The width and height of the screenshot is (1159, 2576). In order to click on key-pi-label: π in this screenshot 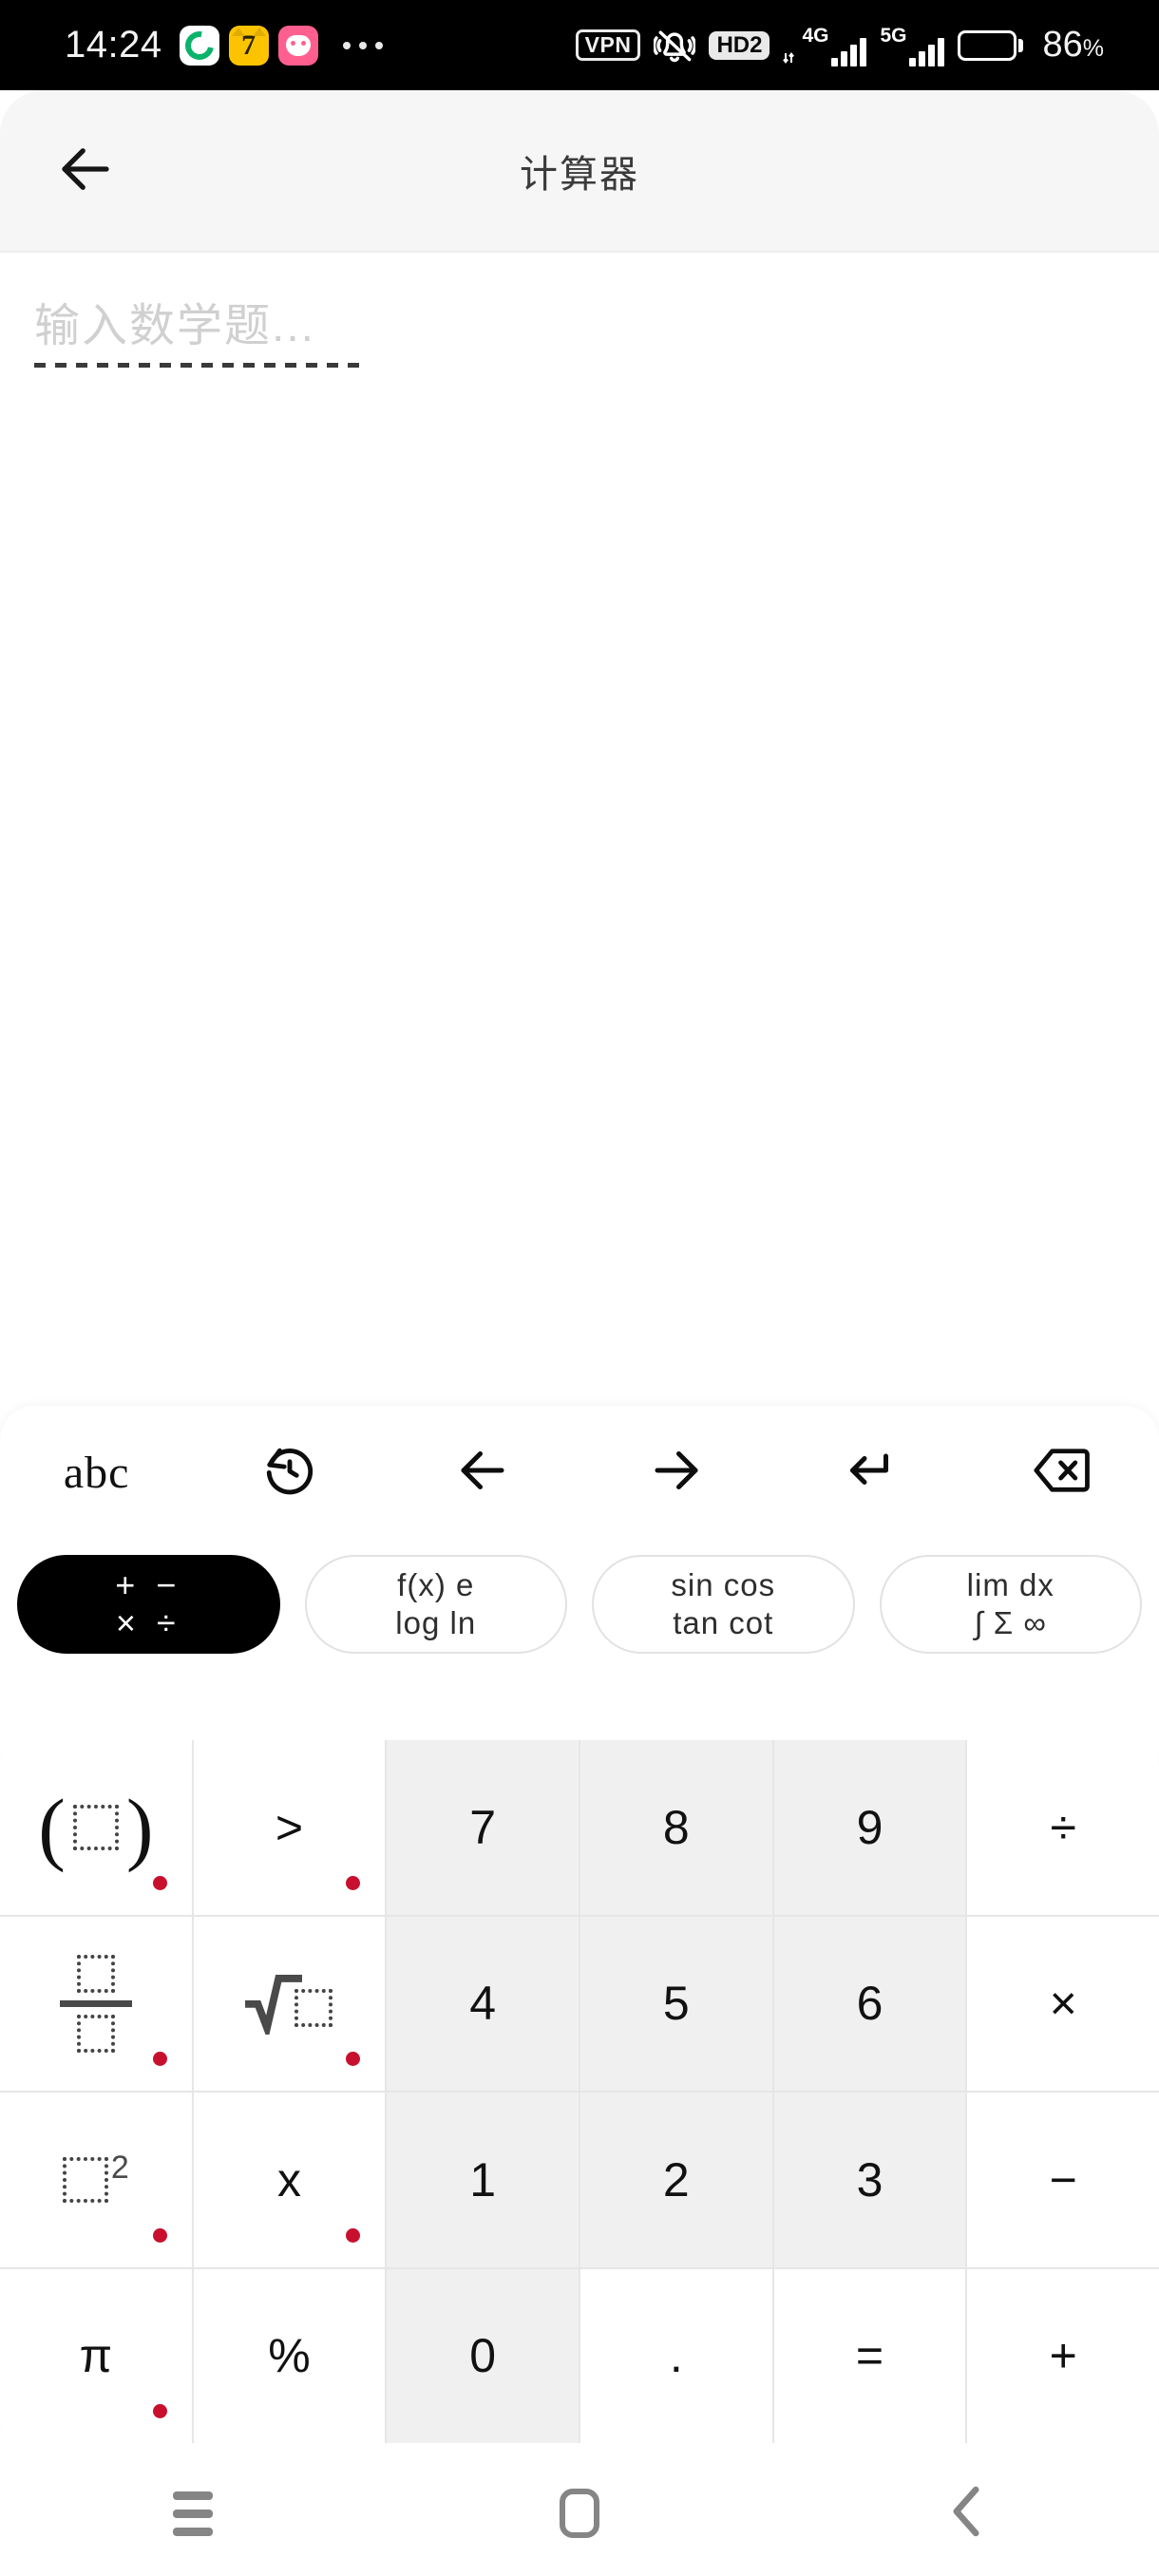, I will do `click(96, 2356)`.